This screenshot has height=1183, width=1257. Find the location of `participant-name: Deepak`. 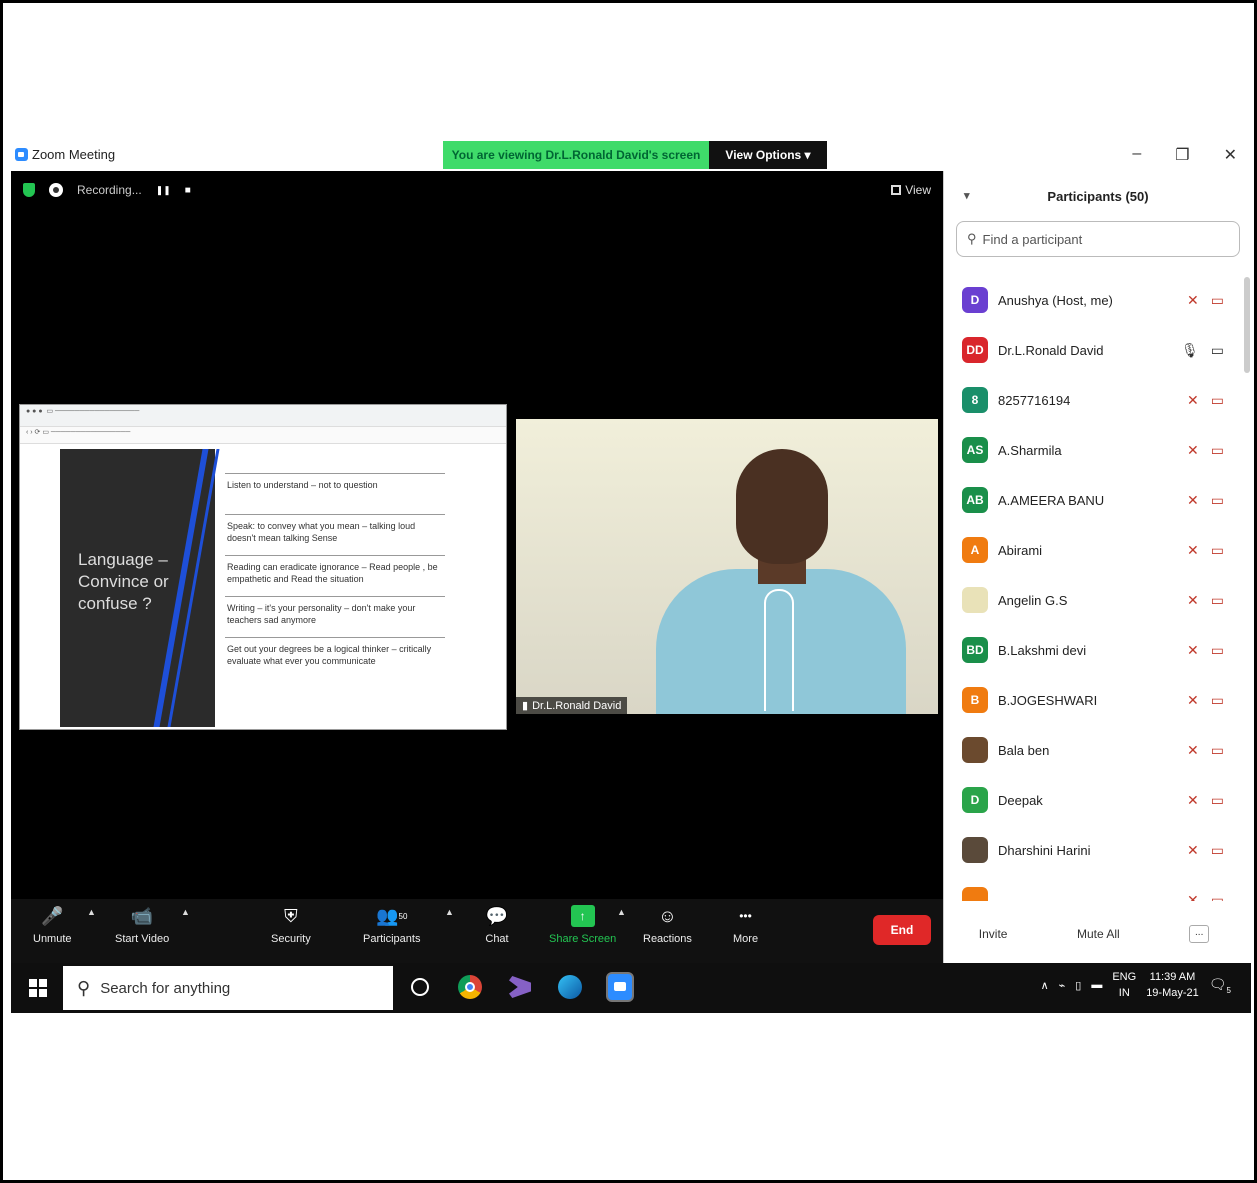

participant-name: Deepak is located at coordinates (1020, 800).